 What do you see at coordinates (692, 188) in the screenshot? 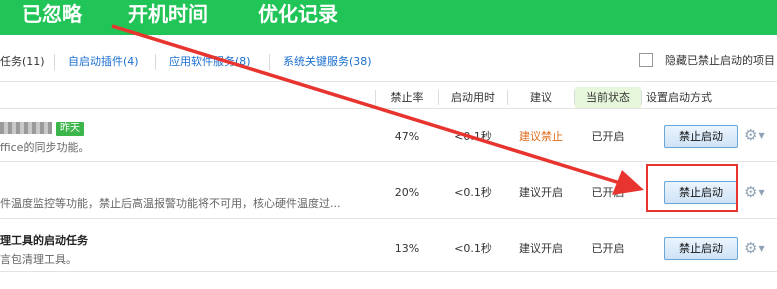
I see `highlight-box` at bounding box center [692, 188].